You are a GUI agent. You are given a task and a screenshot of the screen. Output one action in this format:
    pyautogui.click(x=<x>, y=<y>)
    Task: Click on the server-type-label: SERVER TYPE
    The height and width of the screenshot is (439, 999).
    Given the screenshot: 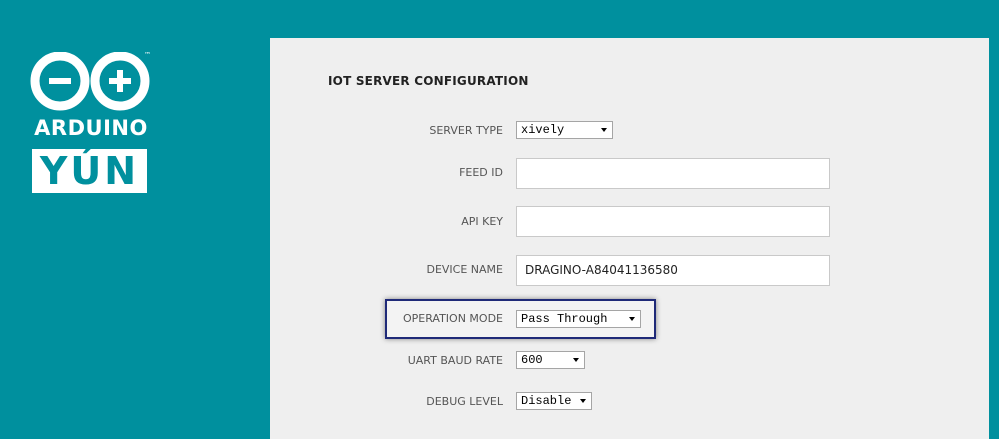 What is the action you would take?
    pyautogui.click(x=466, y=130)
    